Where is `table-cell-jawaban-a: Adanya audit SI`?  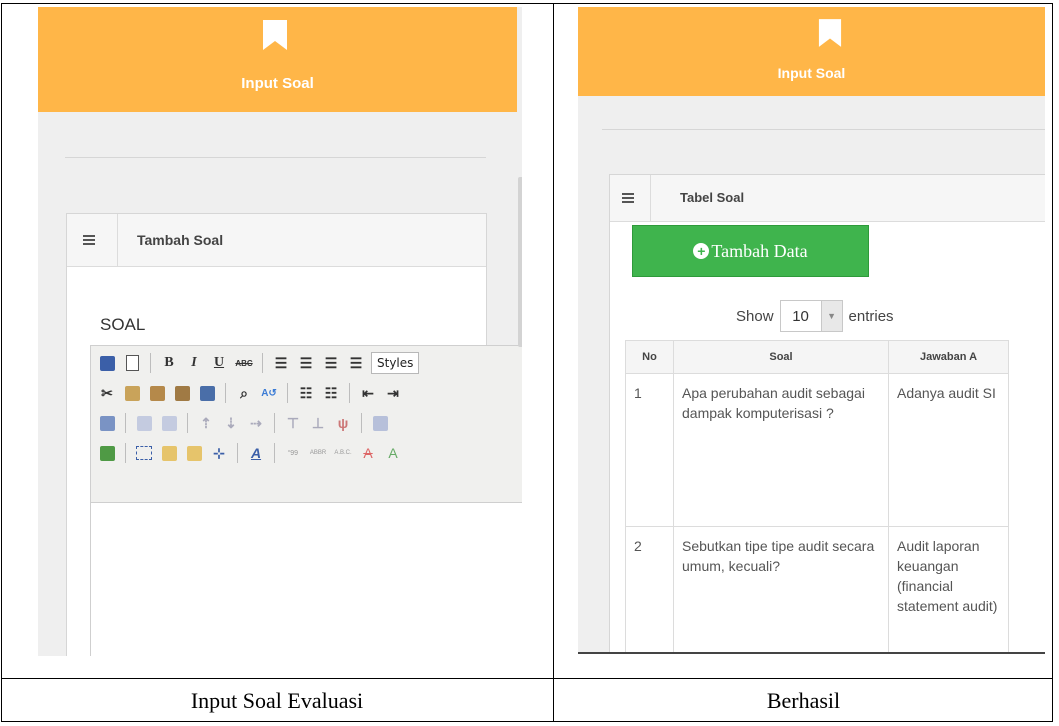
table-cell-jawaban-a: Adanya audit SI is located at coordinates (948, 450).